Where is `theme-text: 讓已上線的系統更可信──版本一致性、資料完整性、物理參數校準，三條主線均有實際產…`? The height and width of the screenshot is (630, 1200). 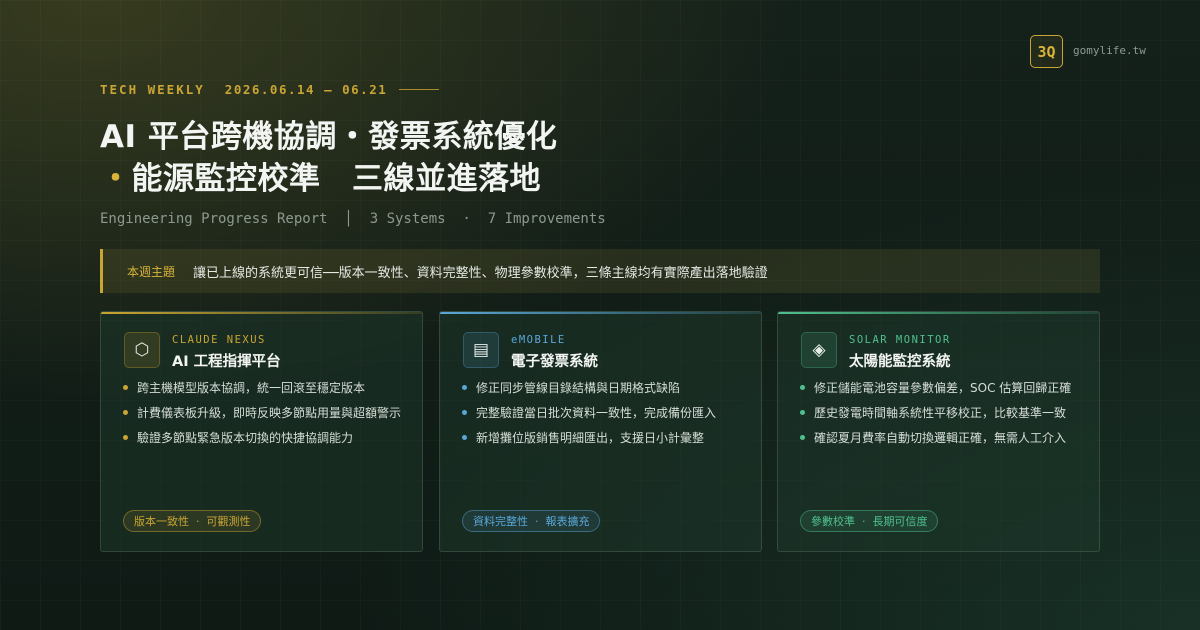 theme-text: 讓已上線的系統更可信──版本一致性、資料完整性、物理參數校準，三條主線均有實際產… is located at coordinates (480, 273).